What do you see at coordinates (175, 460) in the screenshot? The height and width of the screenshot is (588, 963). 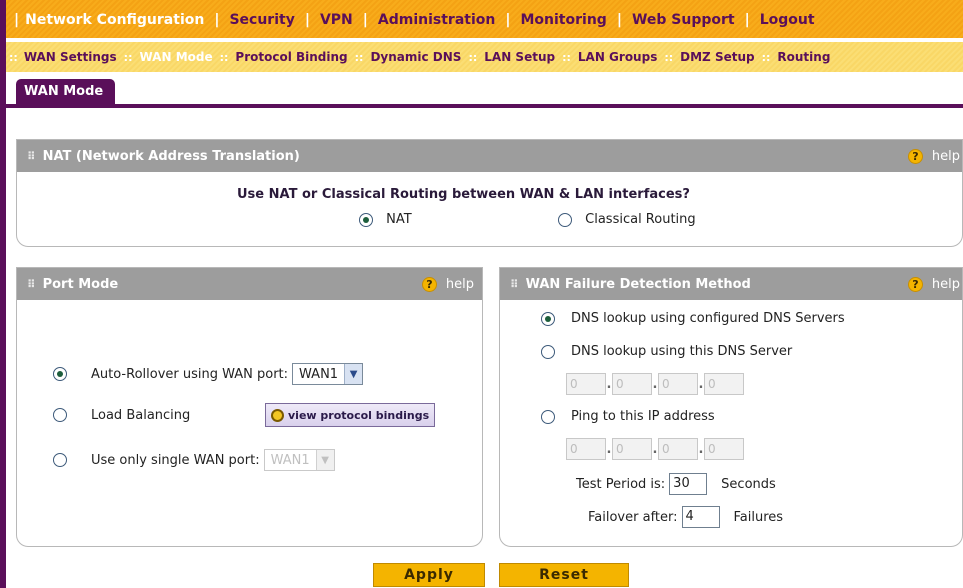 I see `single-wan-label: Use only single WAN port:` at bounding box center [175, 460].